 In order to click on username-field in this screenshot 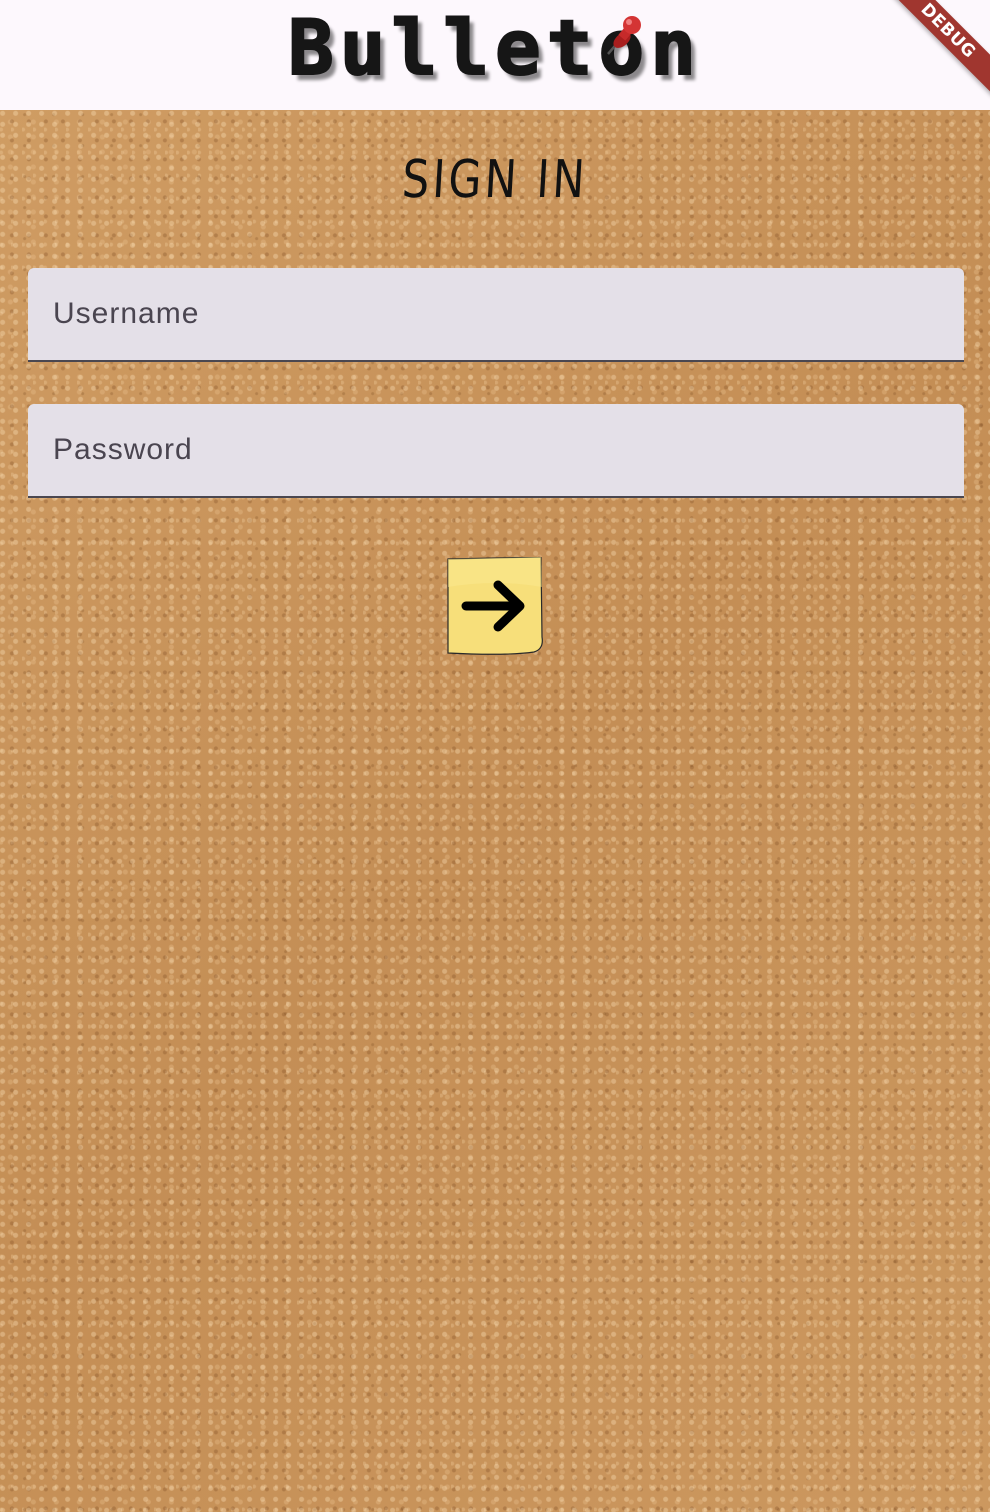, I will do `click(496, 315)`.